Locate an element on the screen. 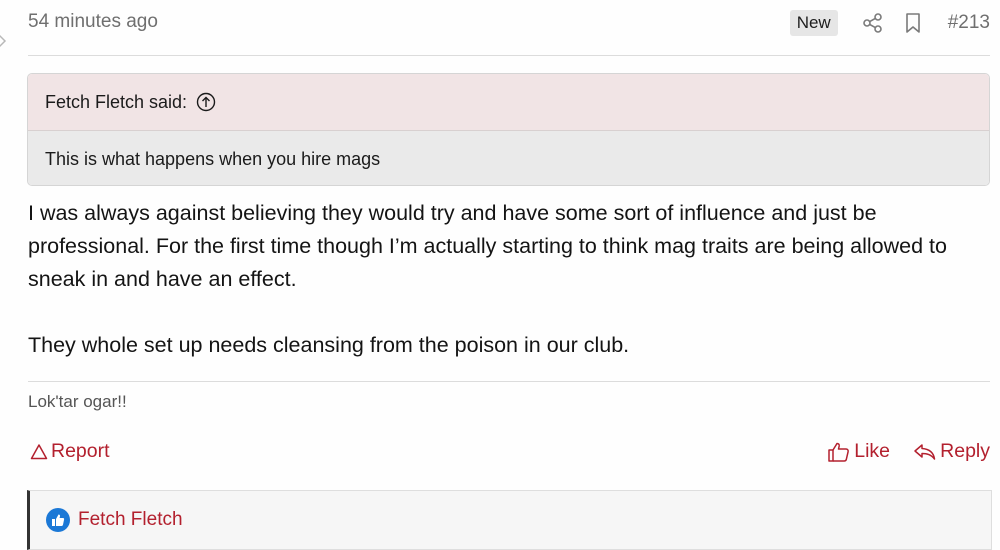 The height and width of the screenshot is (550, 1000). post-timestamp: 54 minutes ago is located at coordinates (93, 22).